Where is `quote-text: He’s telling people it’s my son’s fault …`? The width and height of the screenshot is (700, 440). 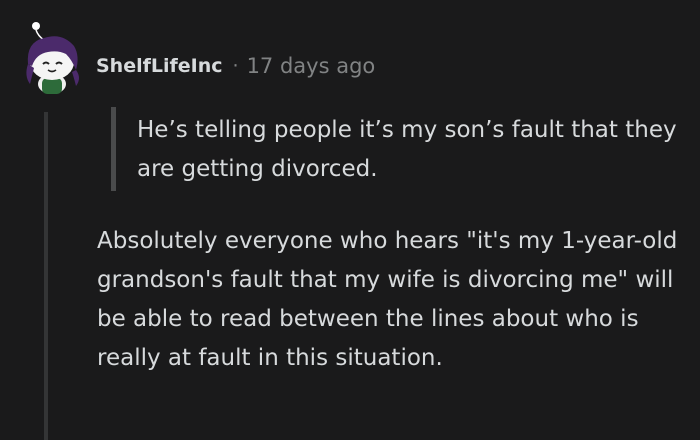
quote-text: He’s telling people it’s my son’s fault … is located at coordinates (407, 149).